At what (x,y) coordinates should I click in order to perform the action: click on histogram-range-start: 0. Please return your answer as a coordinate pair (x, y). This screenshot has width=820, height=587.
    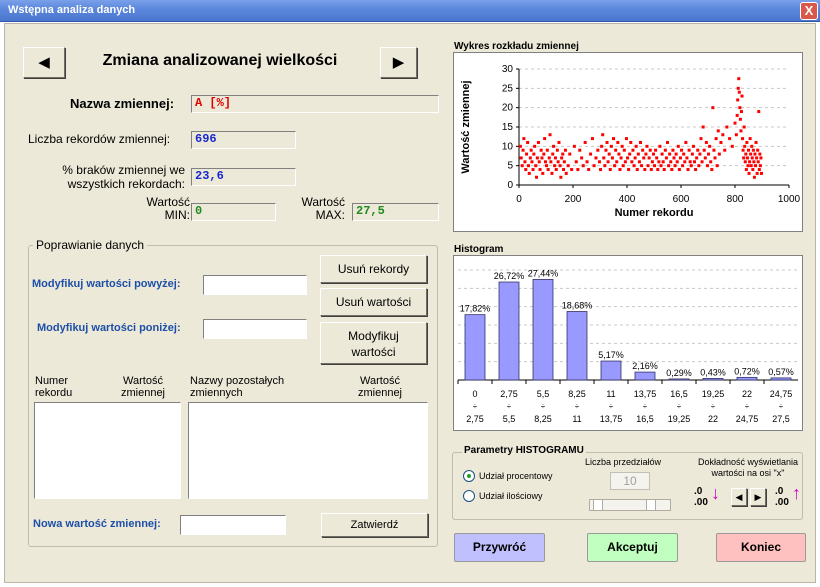
    Looking at the image, I should click on (474, 394).